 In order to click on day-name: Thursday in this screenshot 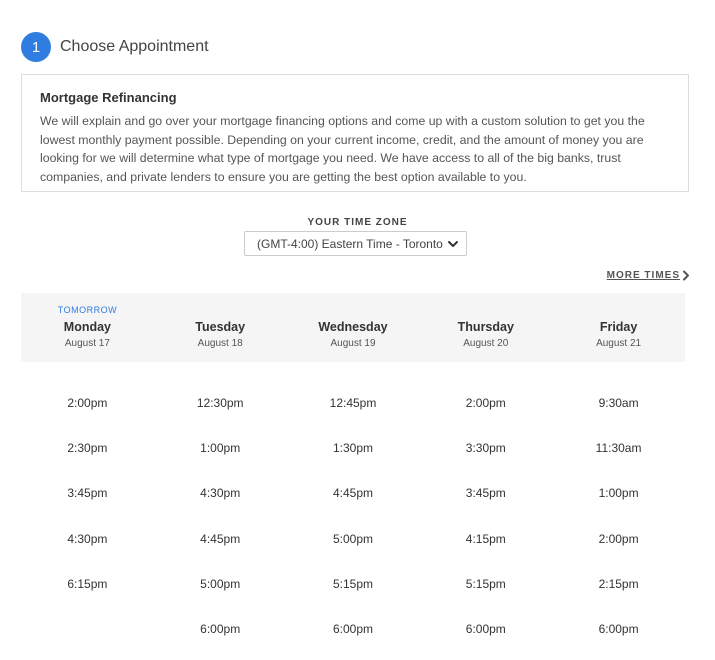, I will do `click(485, 327)`.